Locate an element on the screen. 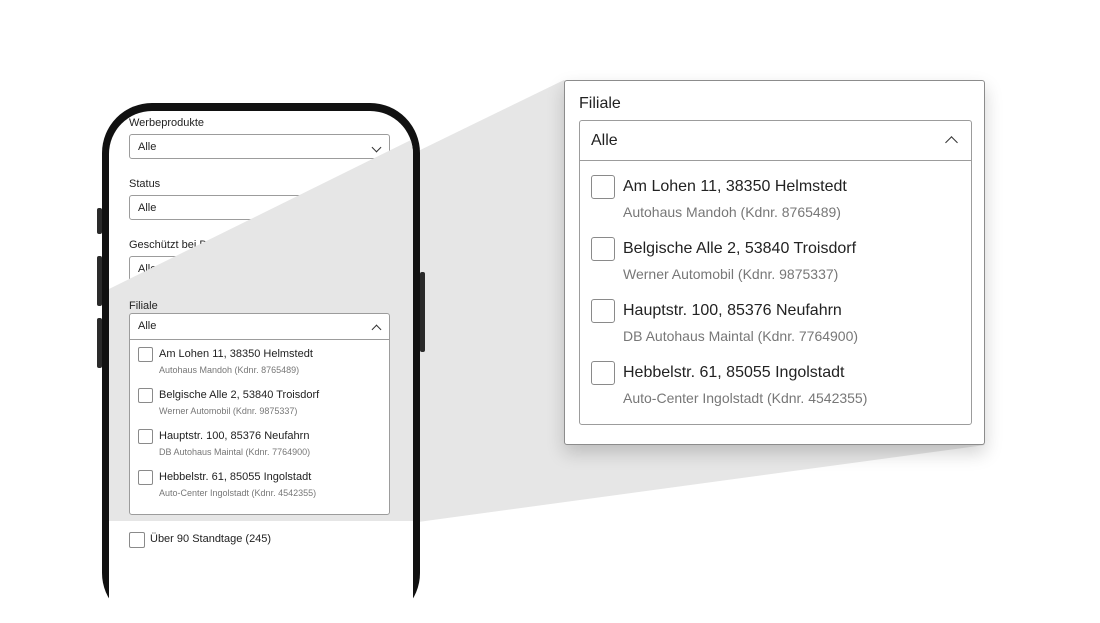  phone-power-button is located at coordinates (422, 312).